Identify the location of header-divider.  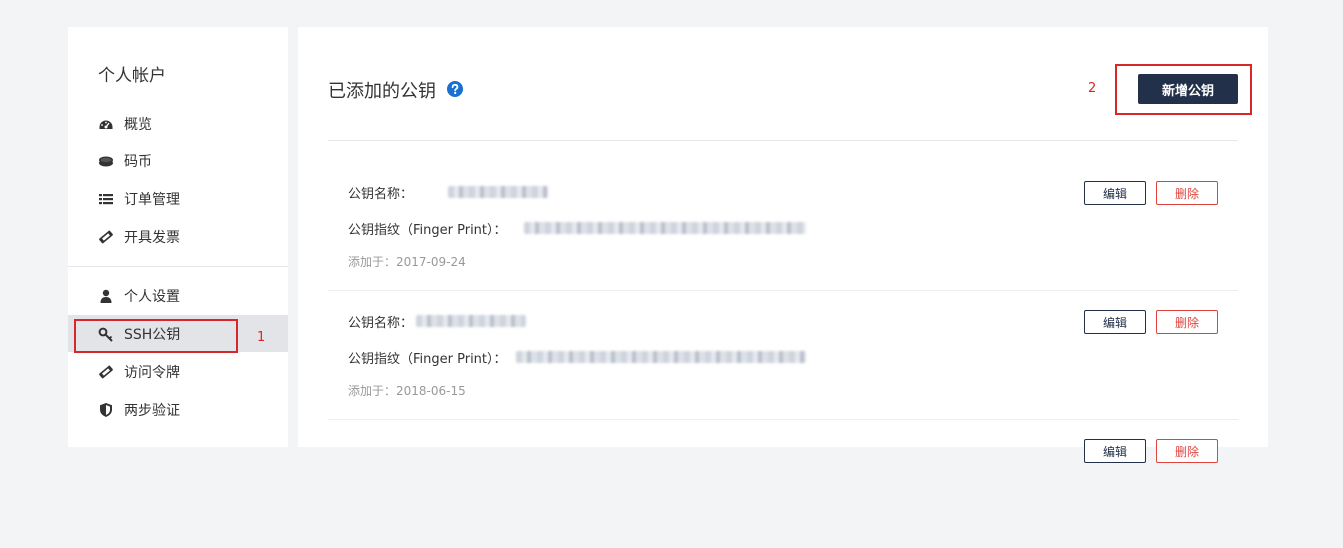
(783, 140).